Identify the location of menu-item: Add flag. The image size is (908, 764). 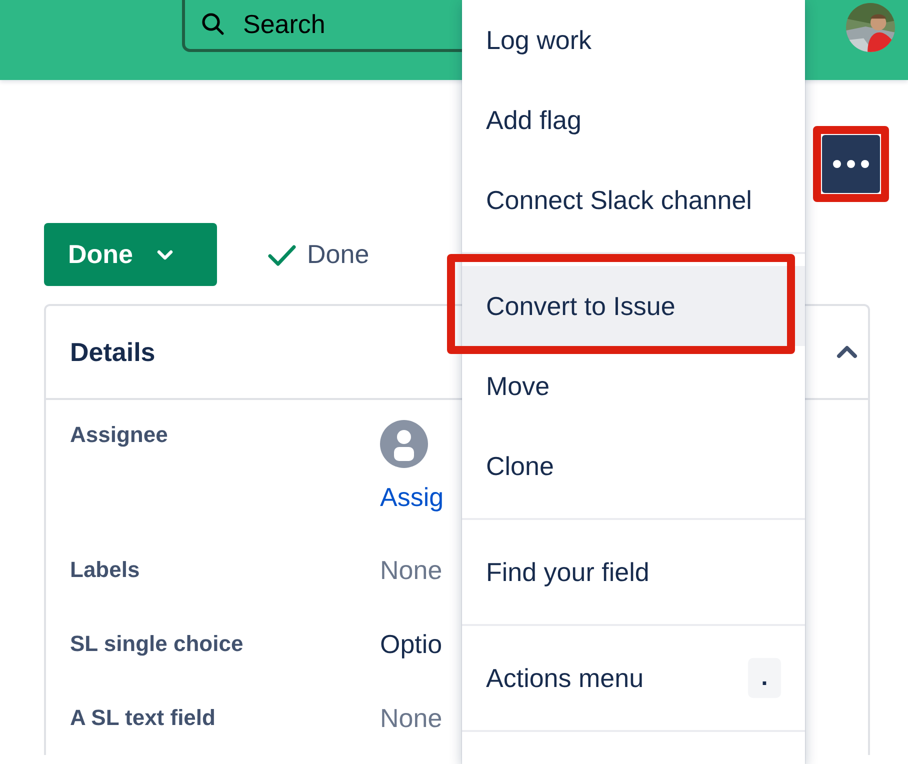
(633, 120).